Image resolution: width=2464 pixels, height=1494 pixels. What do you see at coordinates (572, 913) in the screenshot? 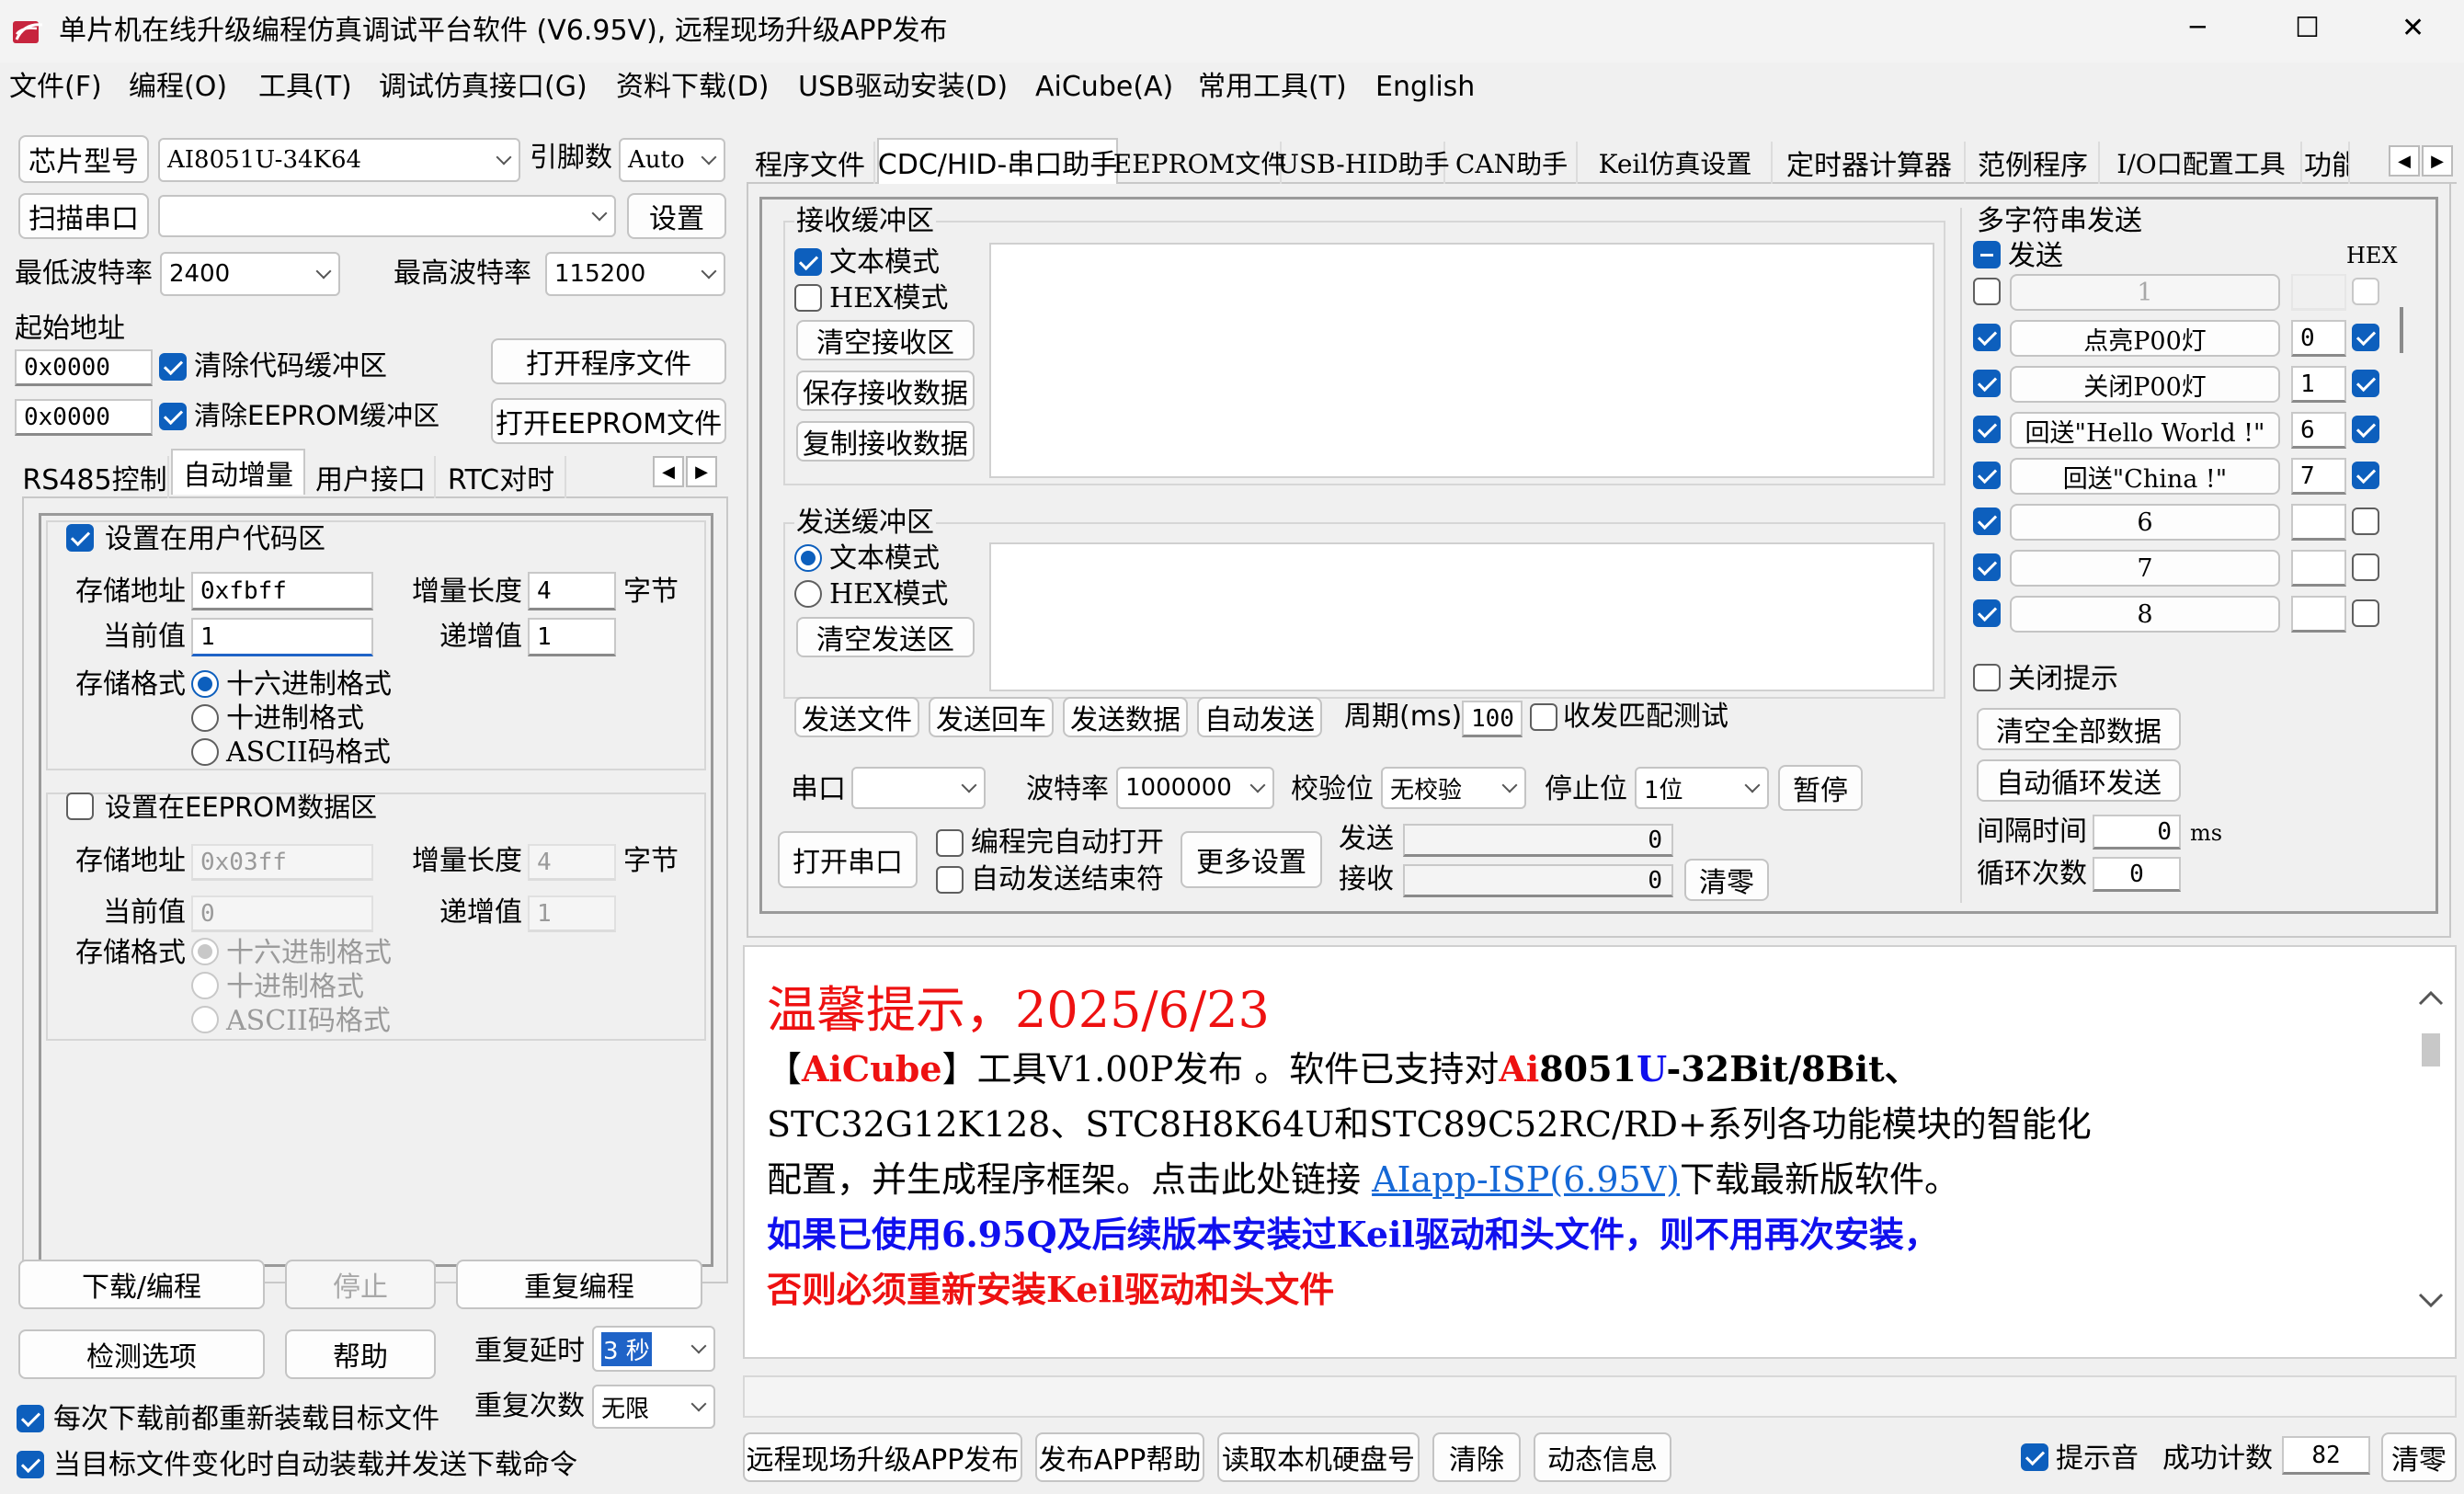
I see `ee-step-input: 1` at bounding box center [572, 913].